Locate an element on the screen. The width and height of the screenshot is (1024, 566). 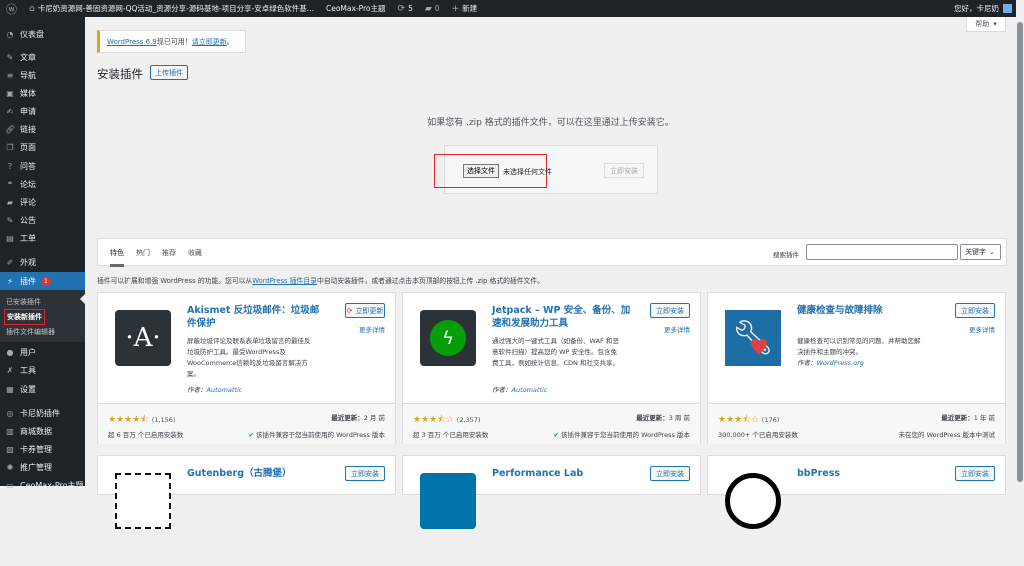
sidebar-item-0: ◔ 仪表盘 is located at coordinates (42, 34).